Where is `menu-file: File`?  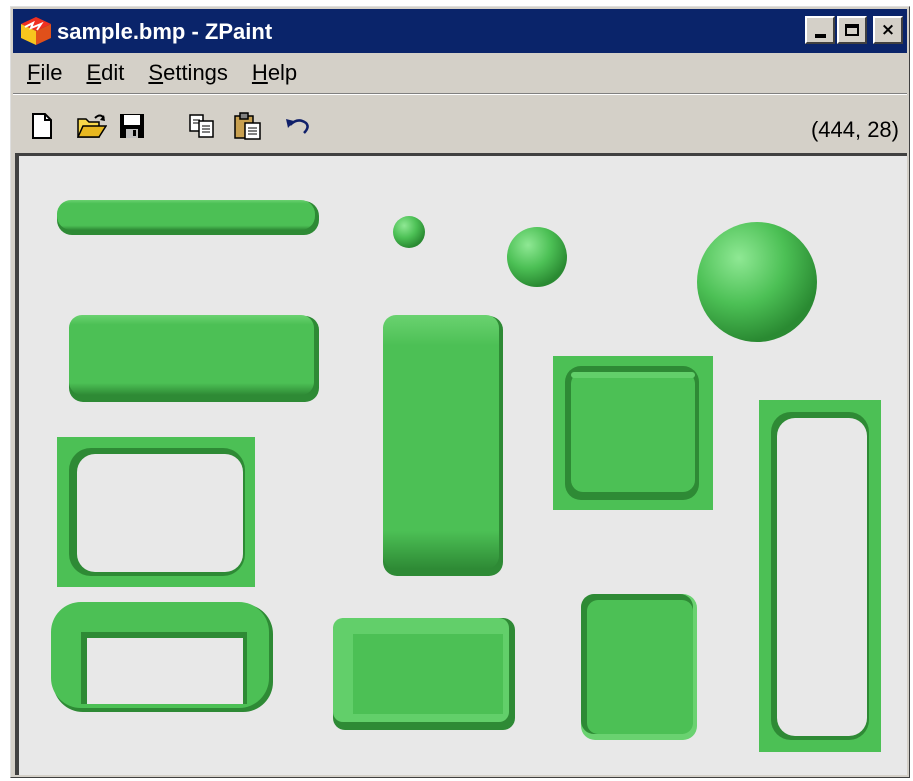 menu-file: File is located at coordinates (44, 73).